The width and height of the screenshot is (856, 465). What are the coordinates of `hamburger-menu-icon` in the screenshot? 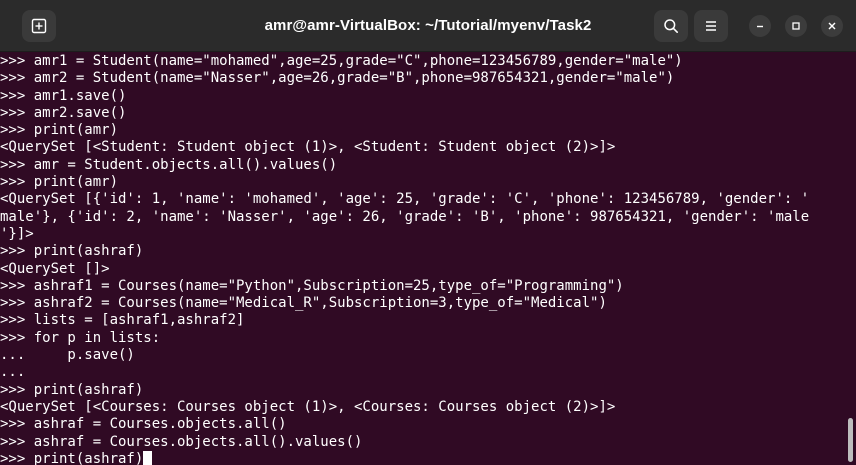 It's located at (711, 26).